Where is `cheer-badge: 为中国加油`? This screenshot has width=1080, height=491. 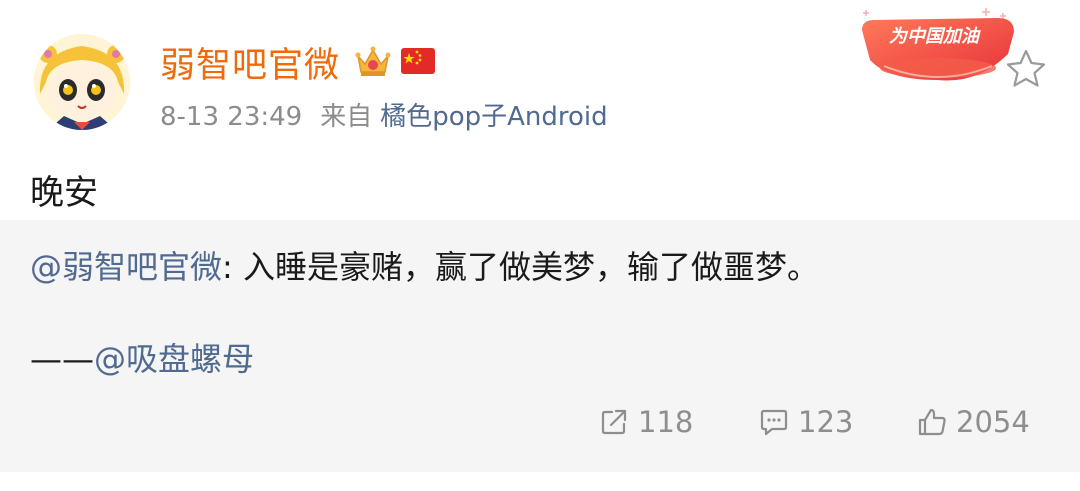
cheer-badge: 为中国加油 is located at coordinates (938, 45).